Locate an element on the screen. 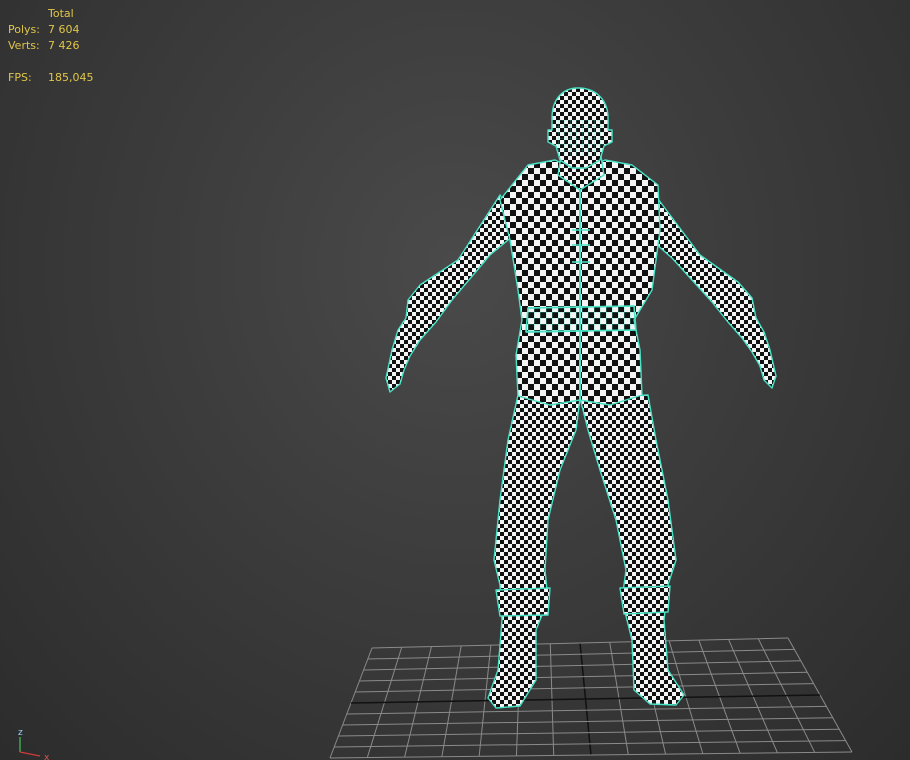 The height and width of the screenshot is (760, 910). left-arm is located at coordinates (453, 293).